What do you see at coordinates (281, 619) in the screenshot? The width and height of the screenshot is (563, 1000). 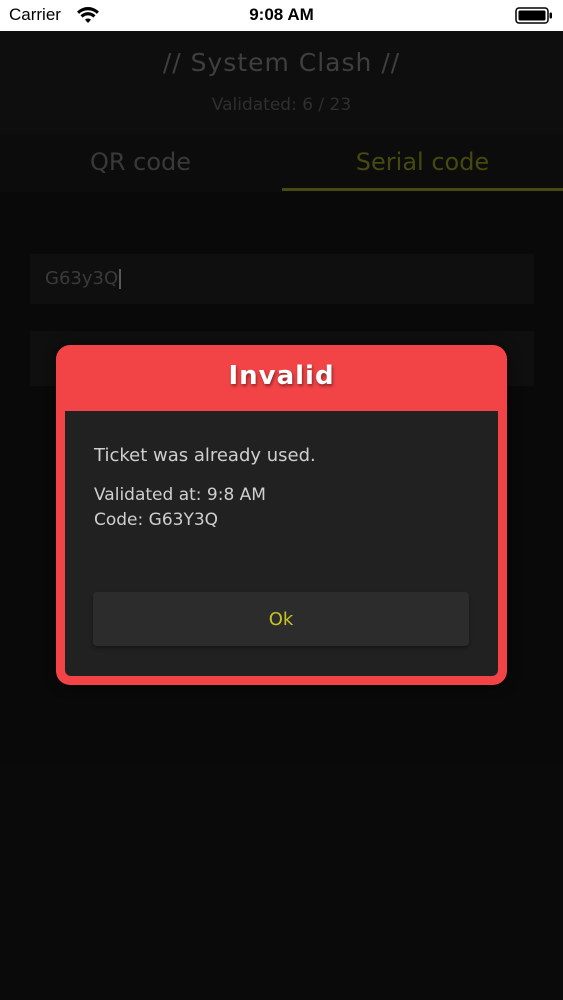 I see `ok-button: Ok` at bounding box center [281, 619].